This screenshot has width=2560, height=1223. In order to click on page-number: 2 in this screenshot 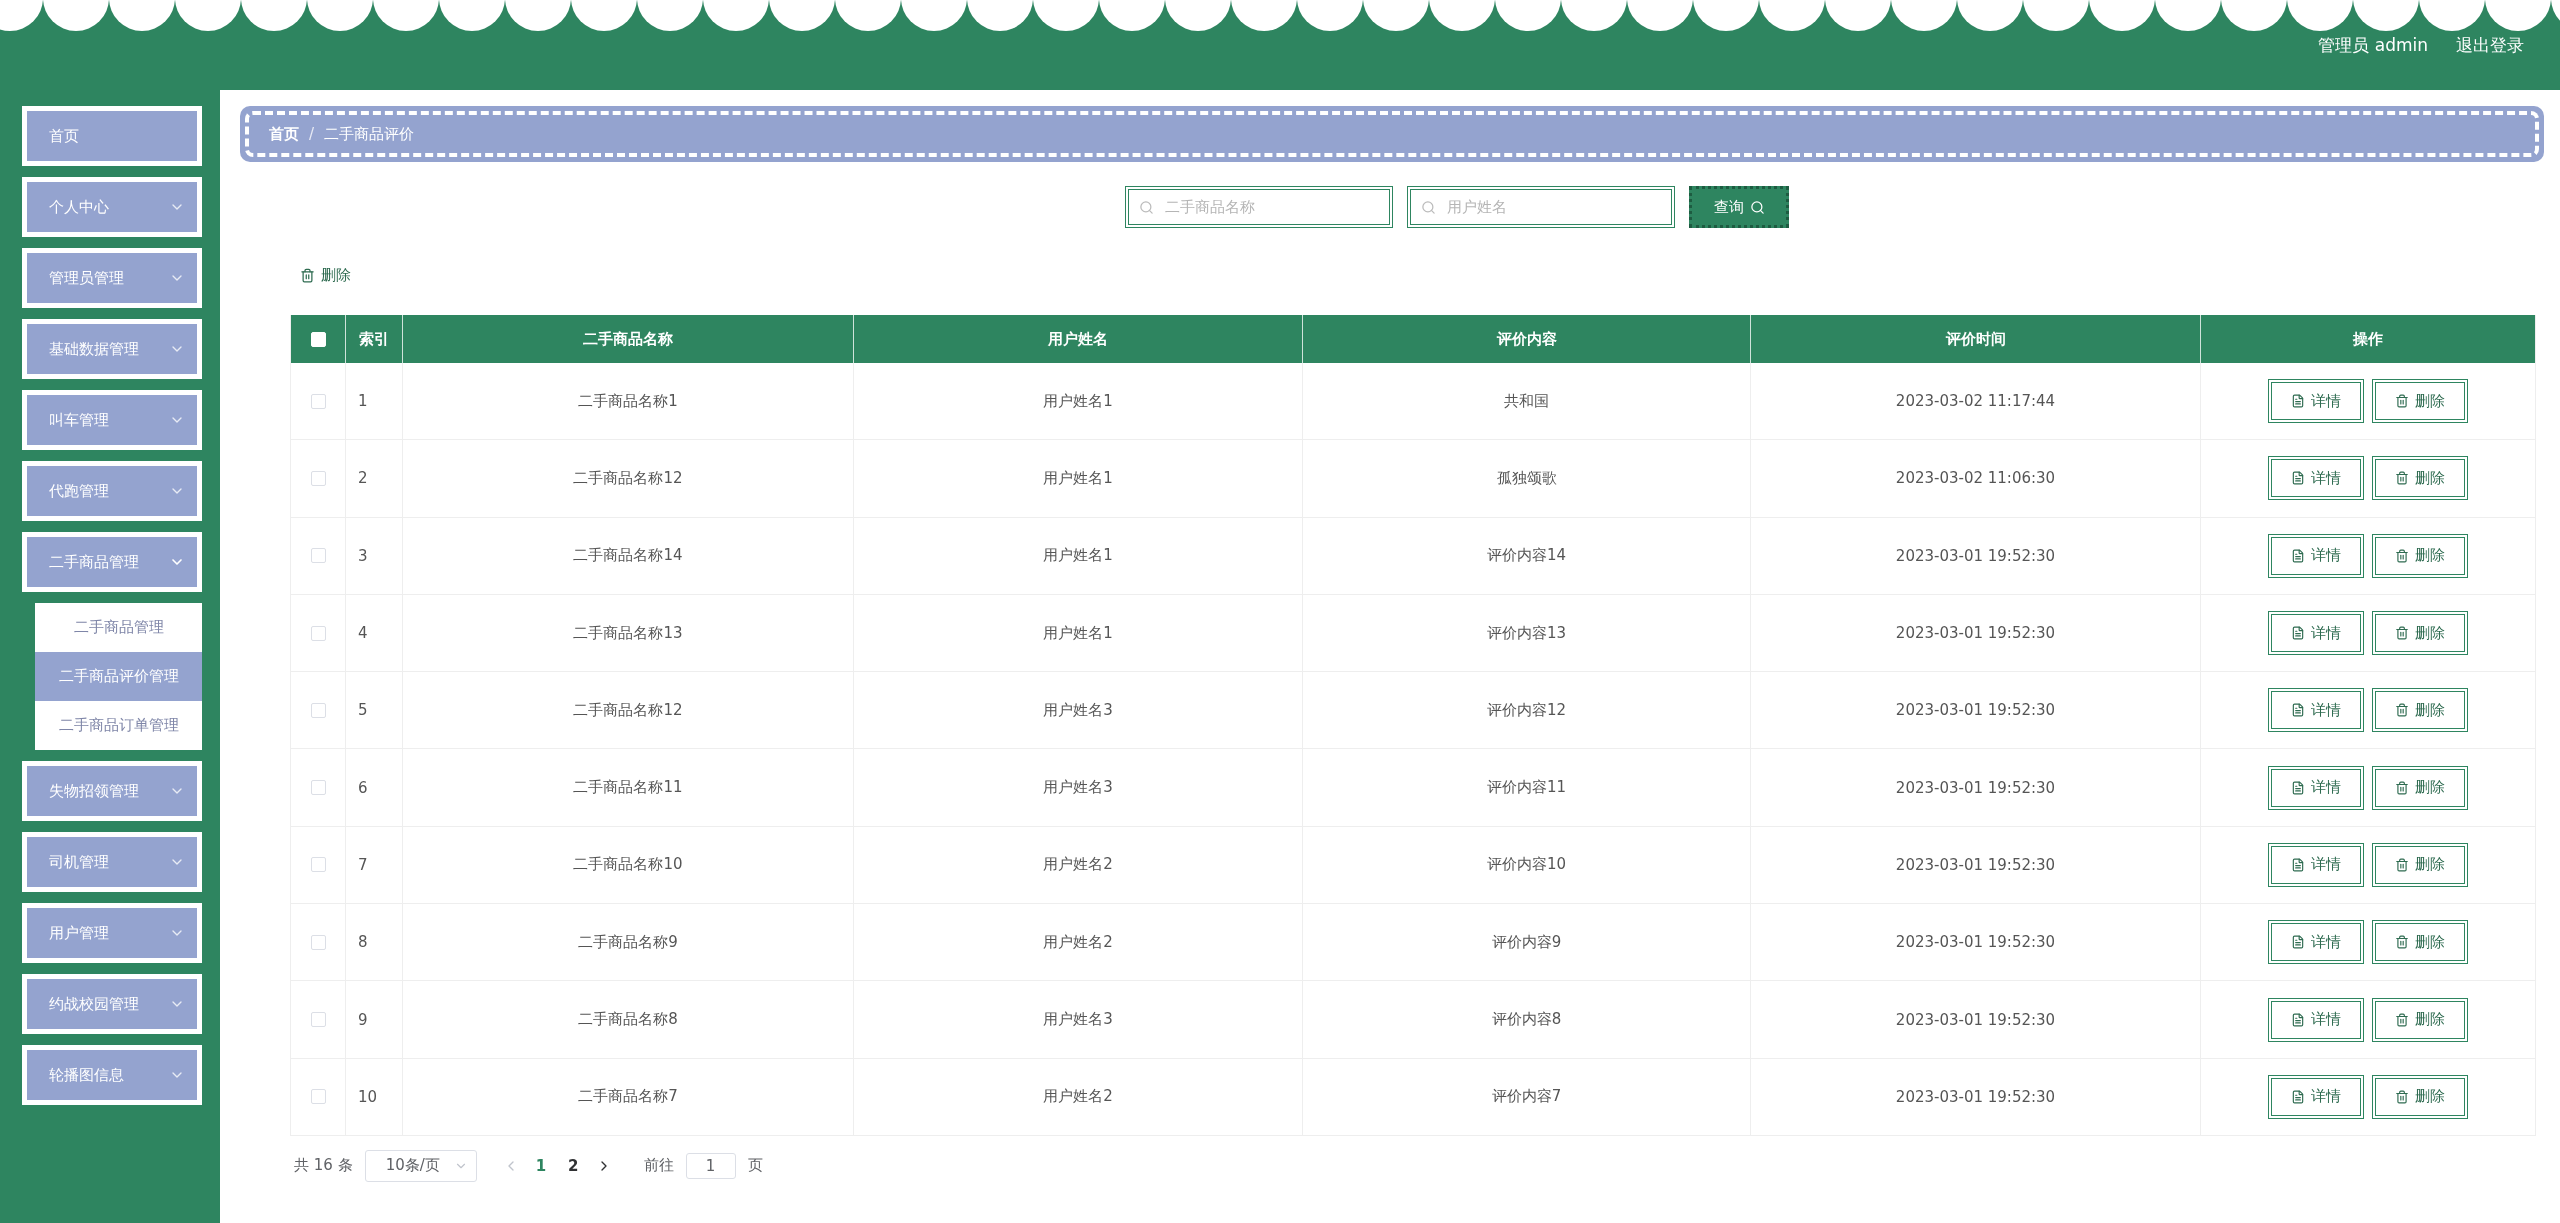, I will do `click(573, 1165)`.